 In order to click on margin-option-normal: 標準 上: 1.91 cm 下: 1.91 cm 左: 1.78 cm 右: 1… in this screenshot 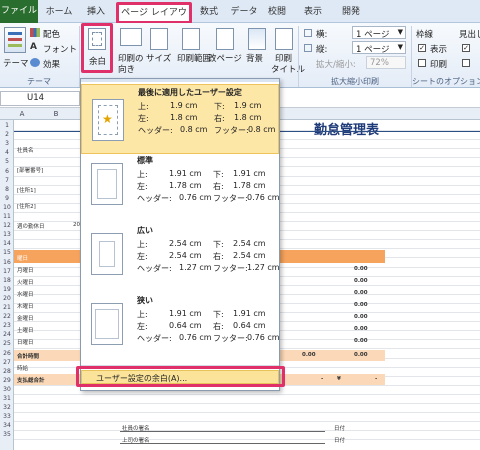, I will do `click(180, 188)`.